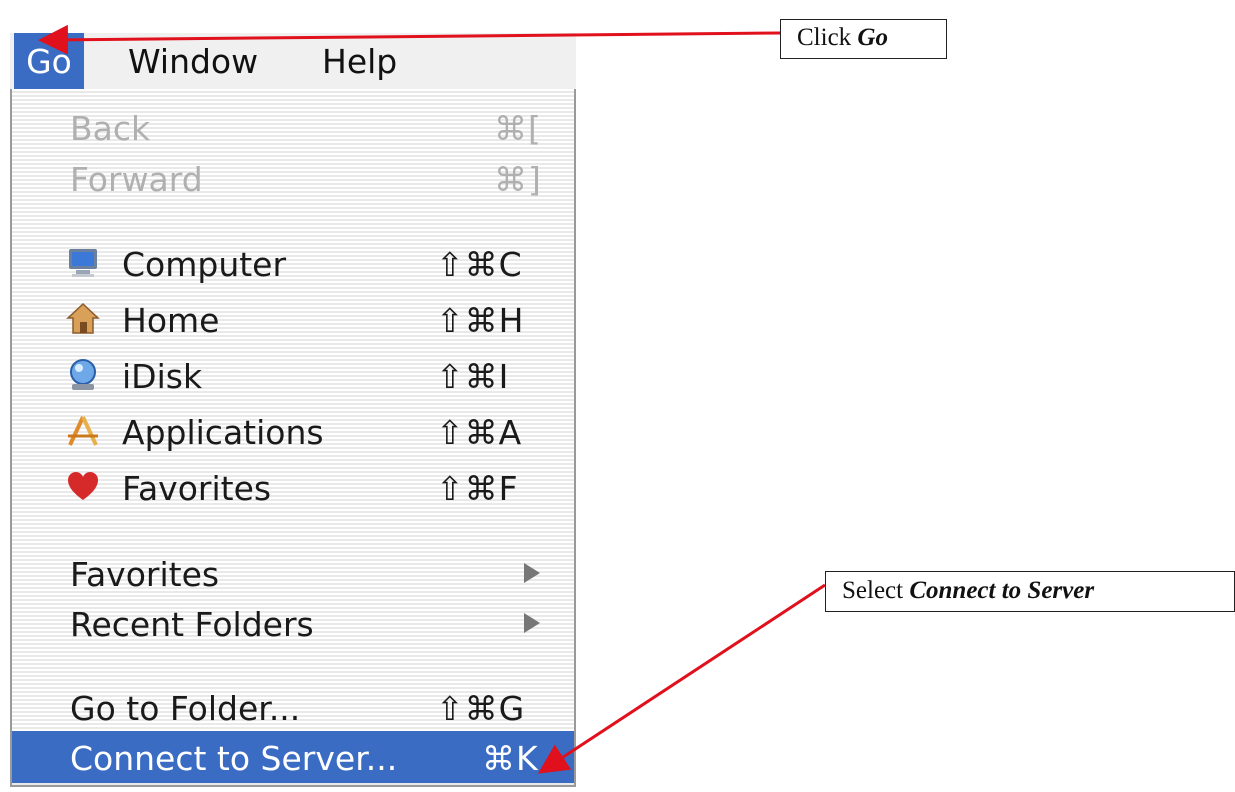 This screenshot has width=1235, height=792. I want to click on arrow-to-connect-to-server, so click(681, 678).